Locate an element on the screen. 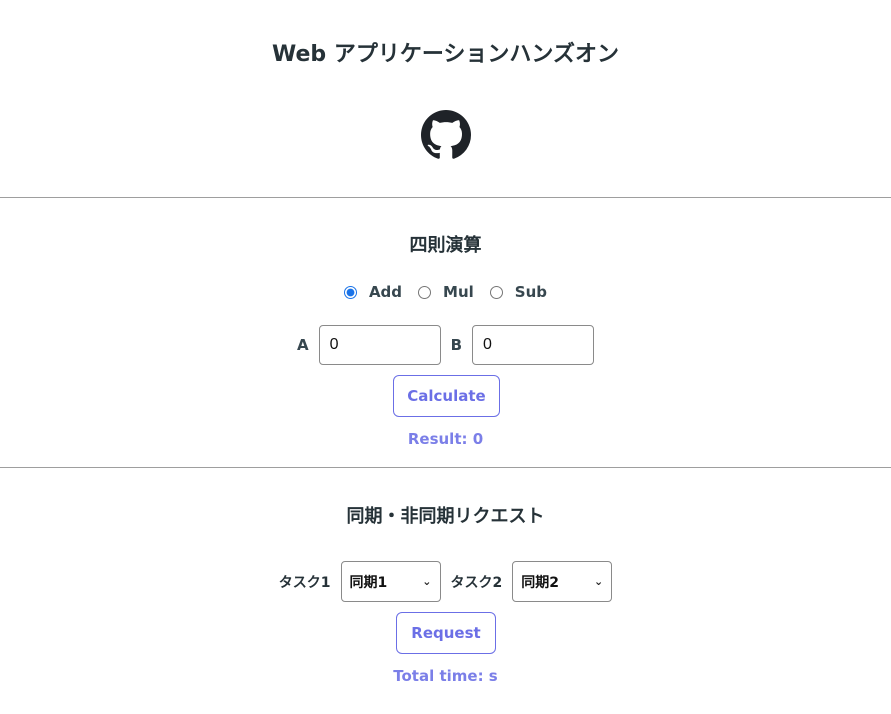  github-link is located at coordinates (446, 135).